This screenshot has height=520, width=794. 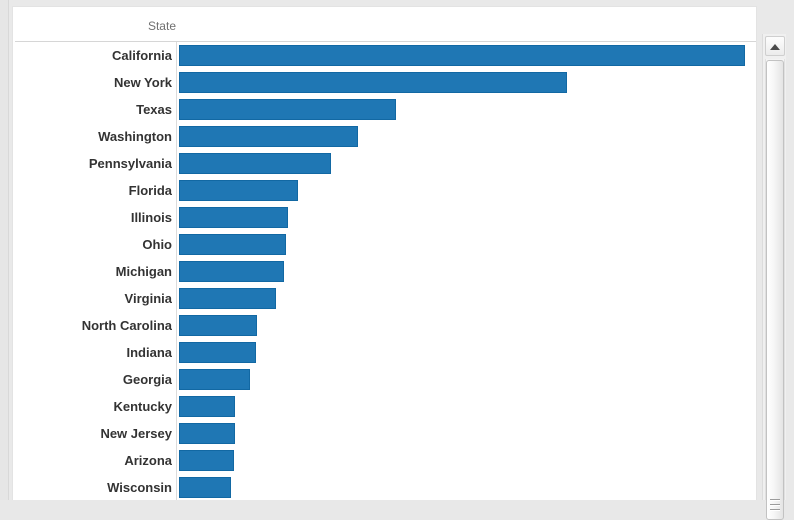 What do you see at coordinates (92, 460) in the screenshot?
I see `bar-row-label: Arizona` at bounding box center [92, 460].